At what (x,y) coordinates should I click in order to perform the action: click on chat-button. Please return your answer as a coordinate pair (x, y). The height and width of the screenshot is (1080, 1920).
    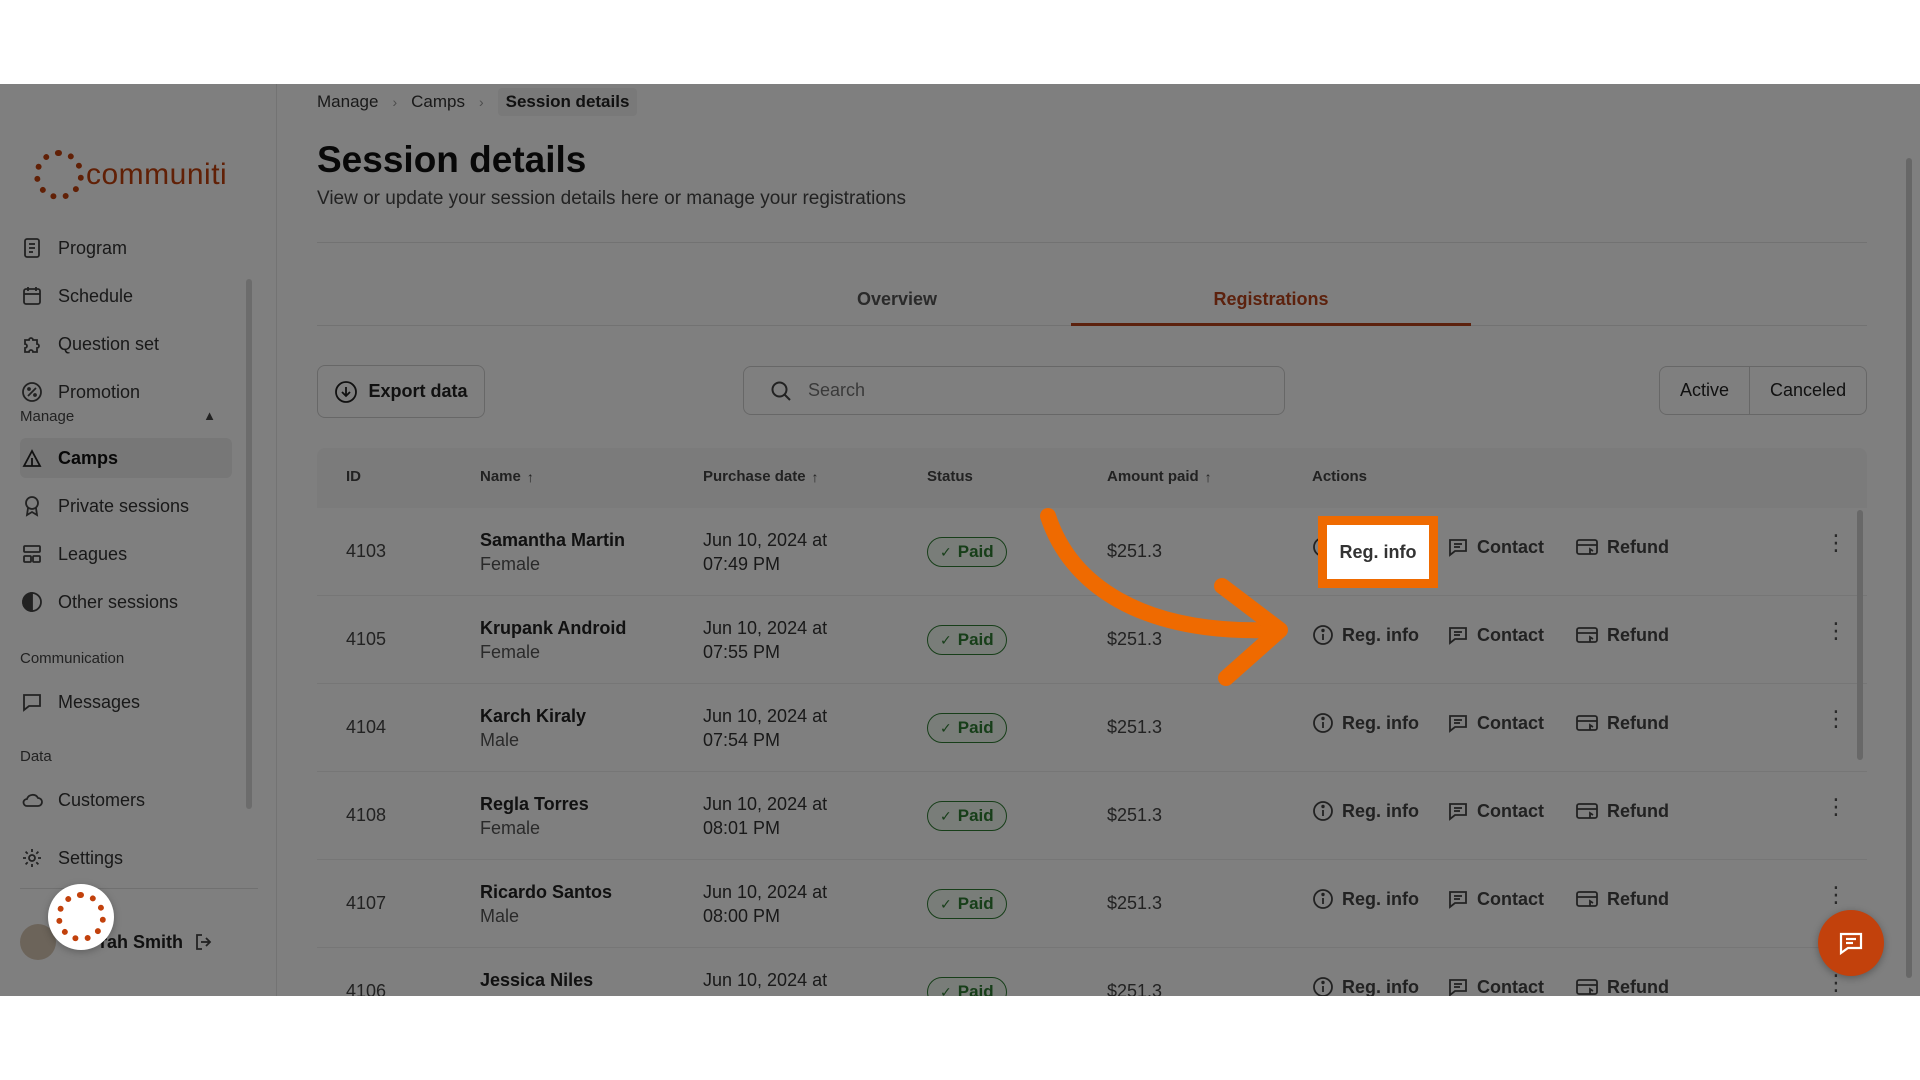
    Looking at the image, I should click on (1851, 943).